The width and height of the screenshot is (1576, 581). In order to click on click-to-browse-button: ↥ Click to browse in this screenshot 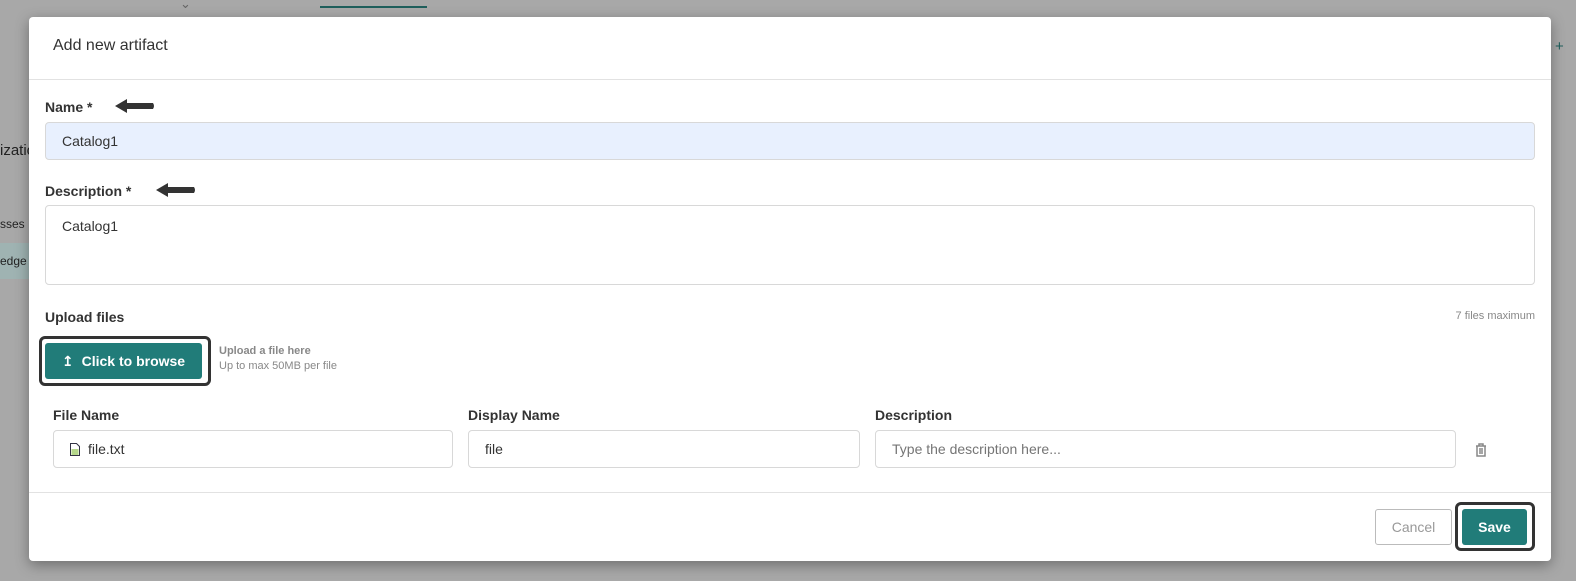, I will do `click(123, 361)`.